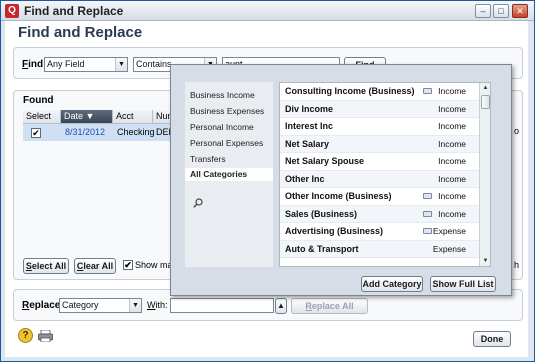 The width and height of the screenshot is (535, 362). What do you see at coordinates (136, 132) in the screenshot?
I see `row-acct: Checking` at bounding box center [136, 132].